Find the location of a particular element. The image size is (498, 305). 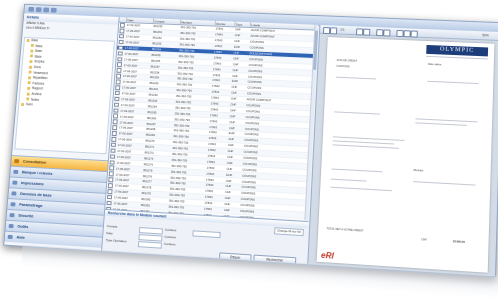

doc-line: CHF is located at coordinates (424, 240).